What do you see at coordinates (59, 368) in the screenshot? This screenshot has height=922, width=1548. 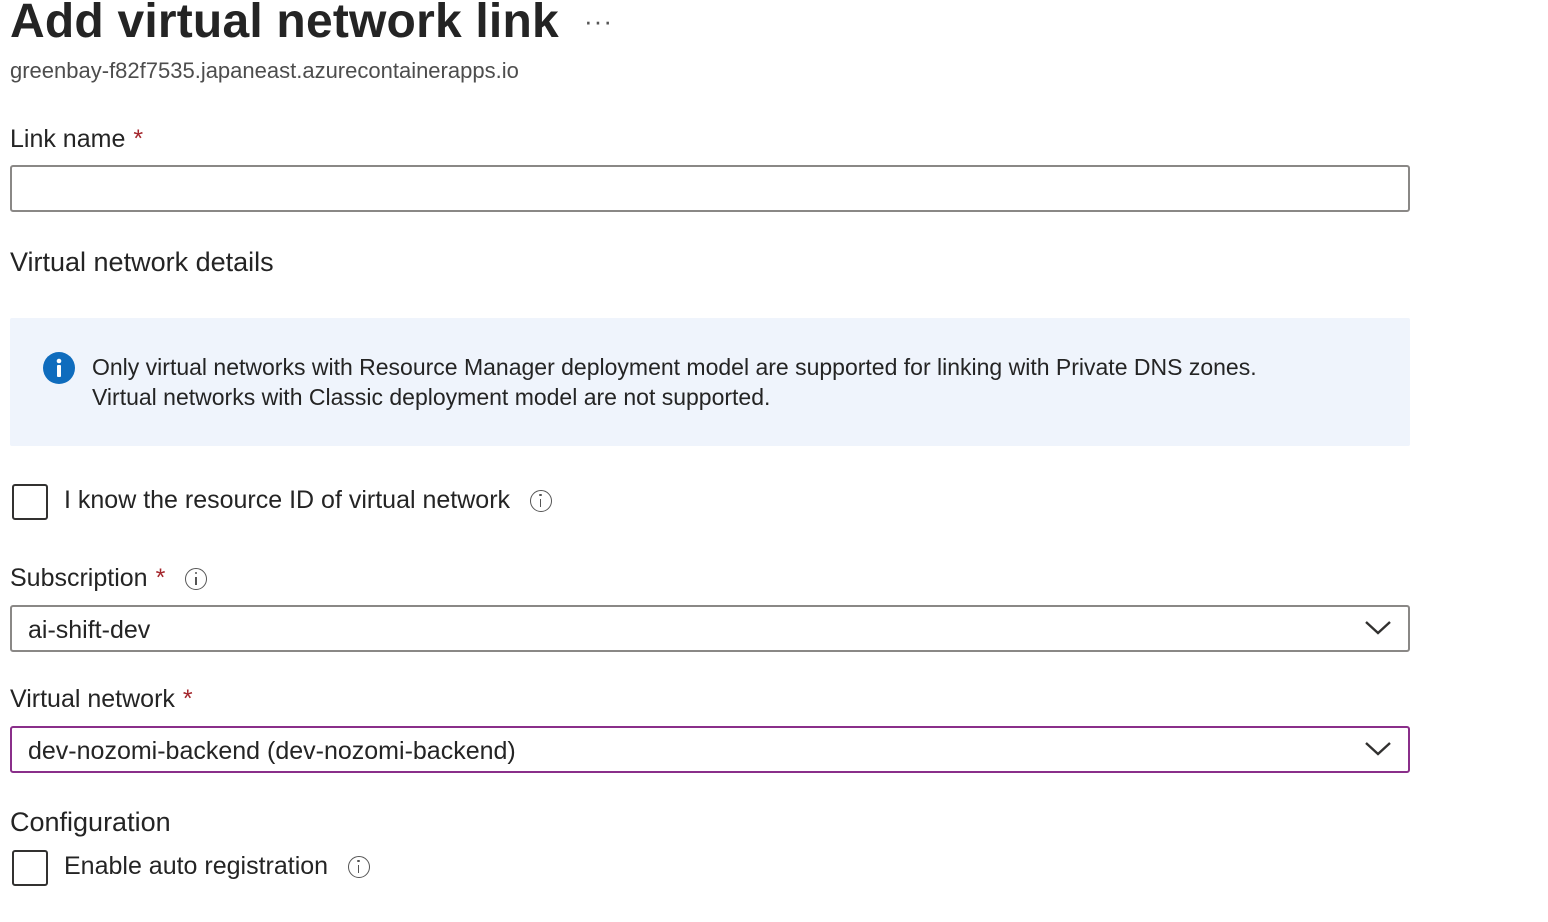 I see `info-filled-icon` at bounding box center [59, 368].